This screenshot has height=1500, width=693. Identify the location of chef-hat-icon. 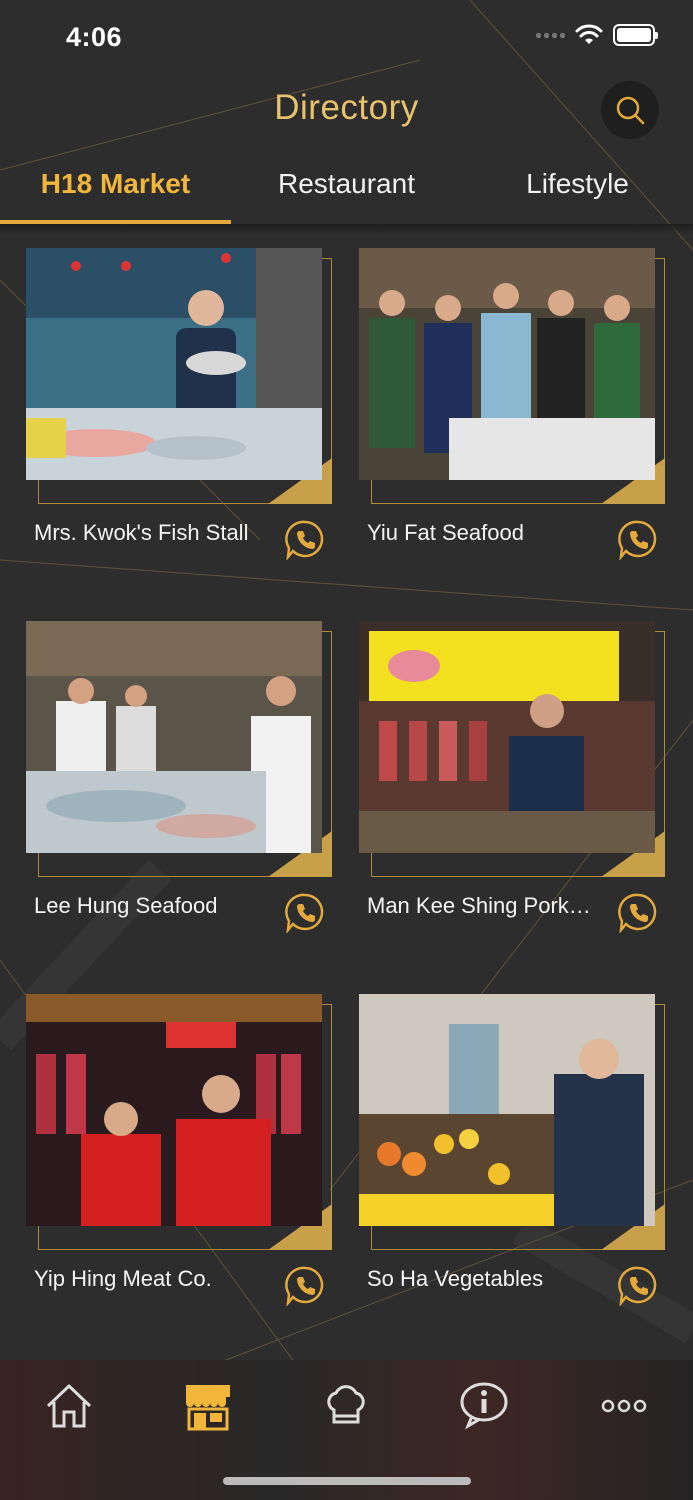
(346, 1404).